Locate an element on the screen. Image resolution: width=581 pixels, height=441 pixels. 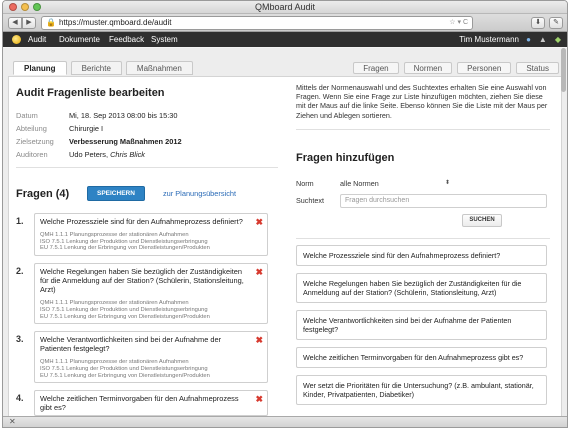
planning-overview-link: zur Planungsübersicht is located at coordinates (199, 193).